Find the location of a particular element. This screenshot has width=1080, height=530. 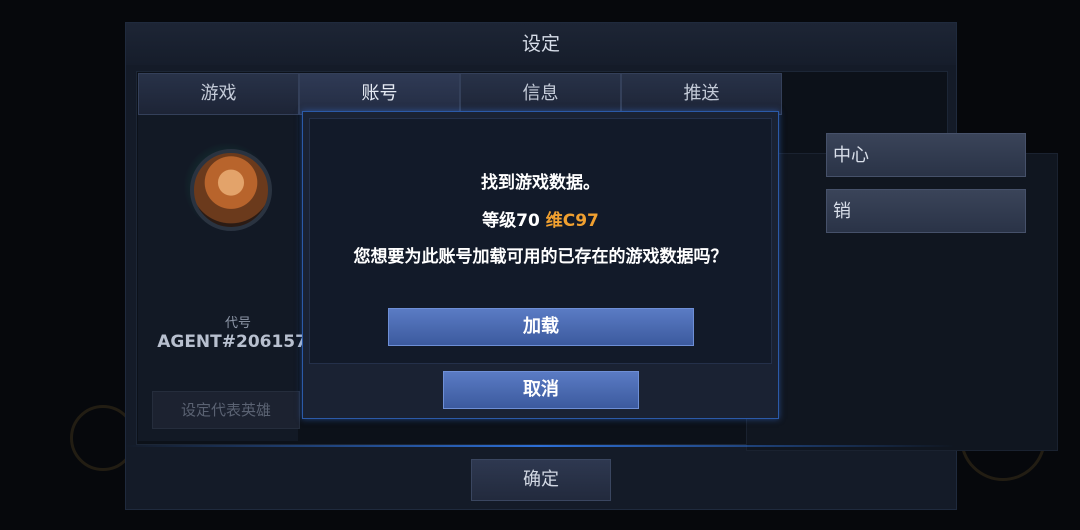

tab-game: 游戏 is located at coordinates (218, 94).